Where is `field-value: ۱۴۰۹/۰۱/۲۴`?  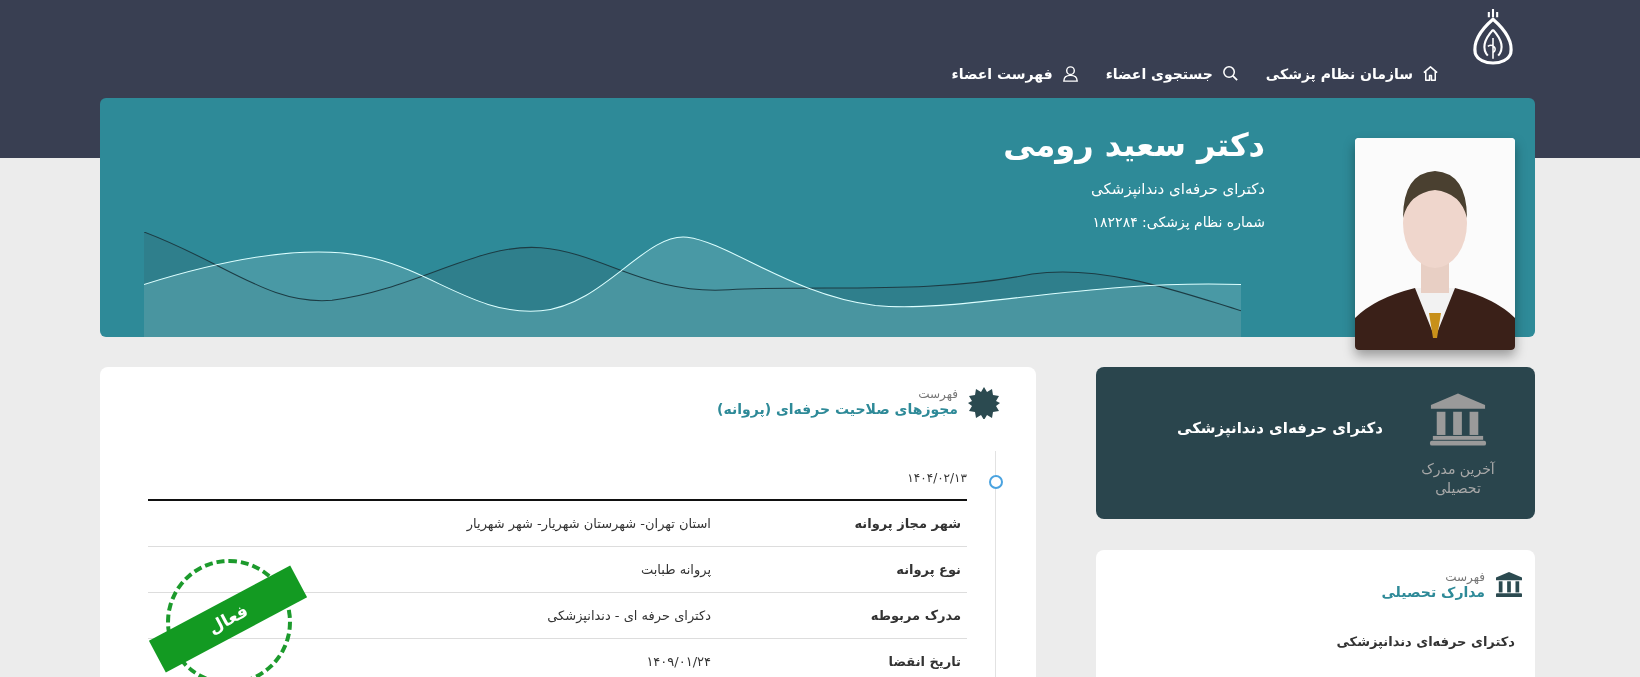
field-value: ۱۴۰۹/۰۱/۲۴ is located at coordinates (678, 661).